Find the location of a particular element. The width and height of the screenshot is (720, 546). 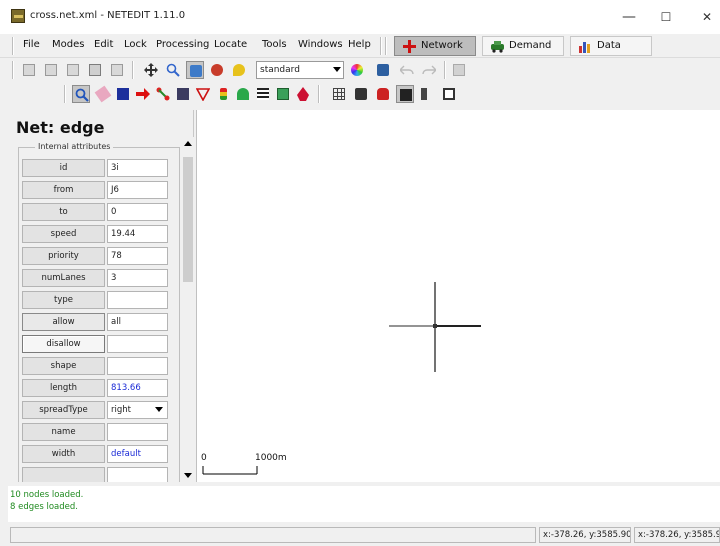

redo-icon is located at coordinates (429, 70).